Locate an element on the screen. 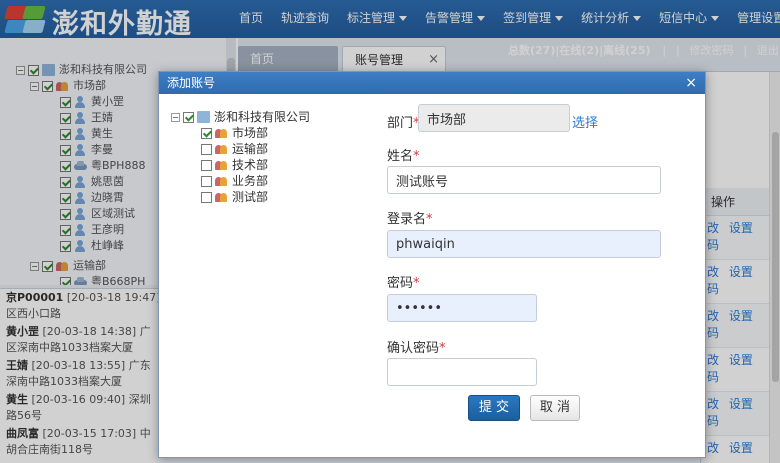 This screenshot has width=780, height=463. tree-label: 业务部 is located at coordinates (250, 181).